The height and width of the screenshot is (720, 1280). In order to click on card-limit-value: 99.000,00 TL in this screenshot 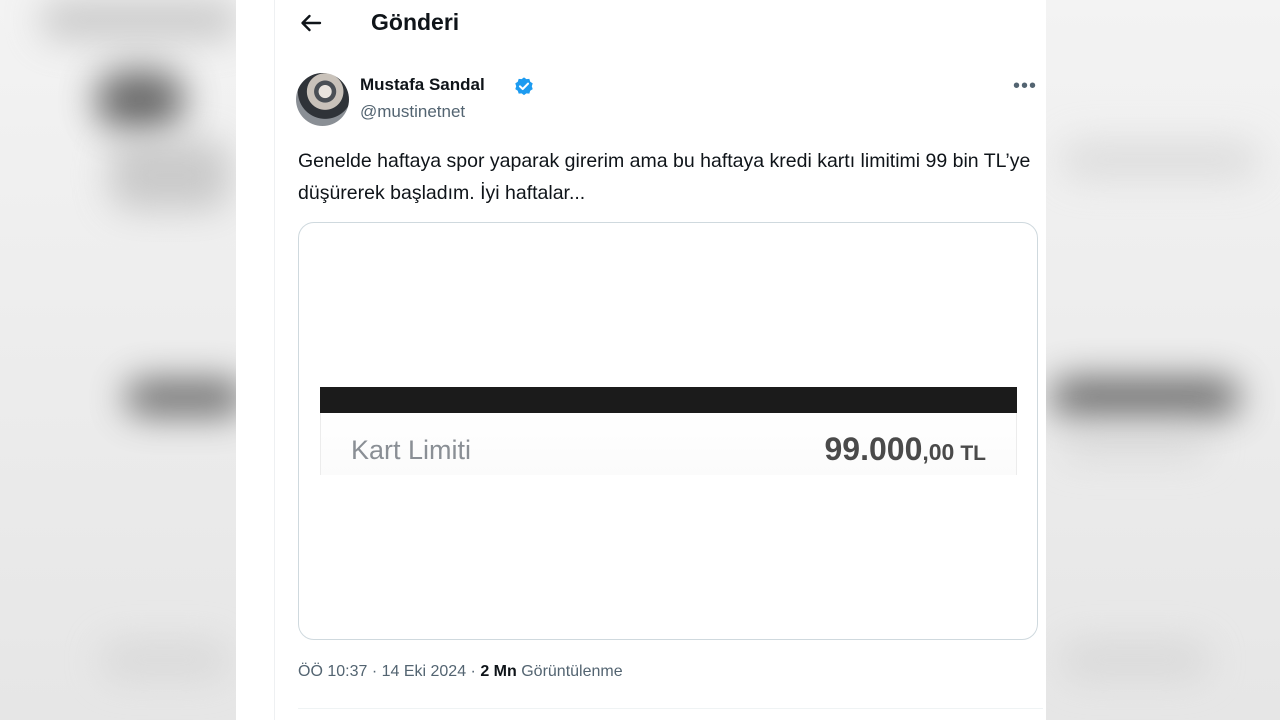, I will do `click(905, 449)`.